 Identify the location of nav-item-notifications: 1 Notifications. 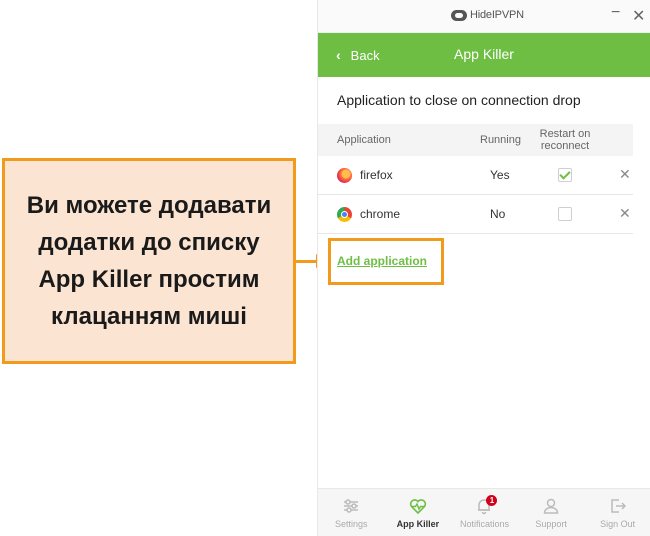
(484, 512).